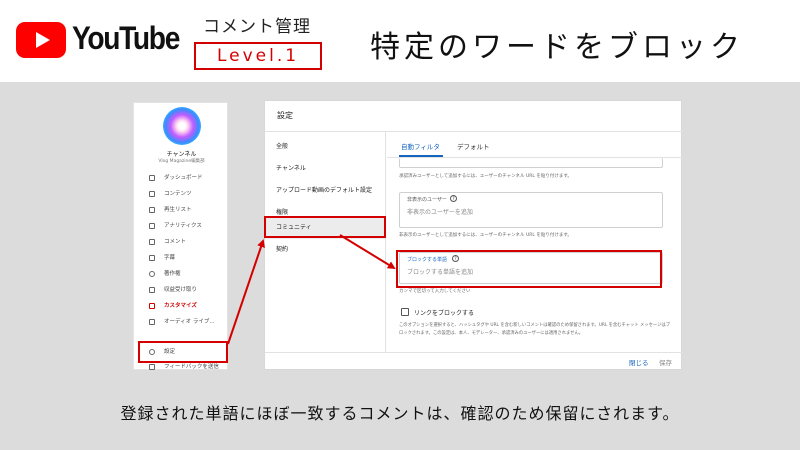  What do you see at coordinates (435, 291) in the screenshot?
I see `blocked-words-hint: カンマで区切って入力してください` at bounding box center [435, 291].